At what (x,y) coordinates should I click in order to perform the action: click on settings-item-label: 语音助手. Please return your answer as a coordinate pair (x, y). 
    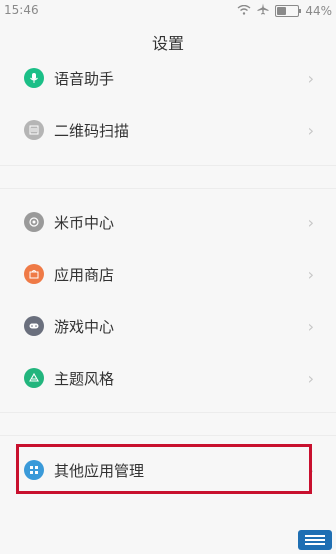
    Looking at the image, I should click on (84, 78).